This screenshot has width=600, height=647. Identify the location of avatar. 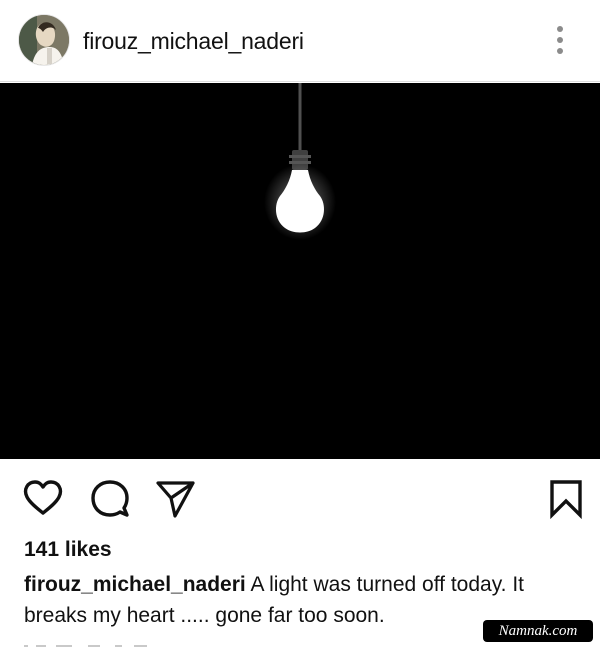
(44, 40).